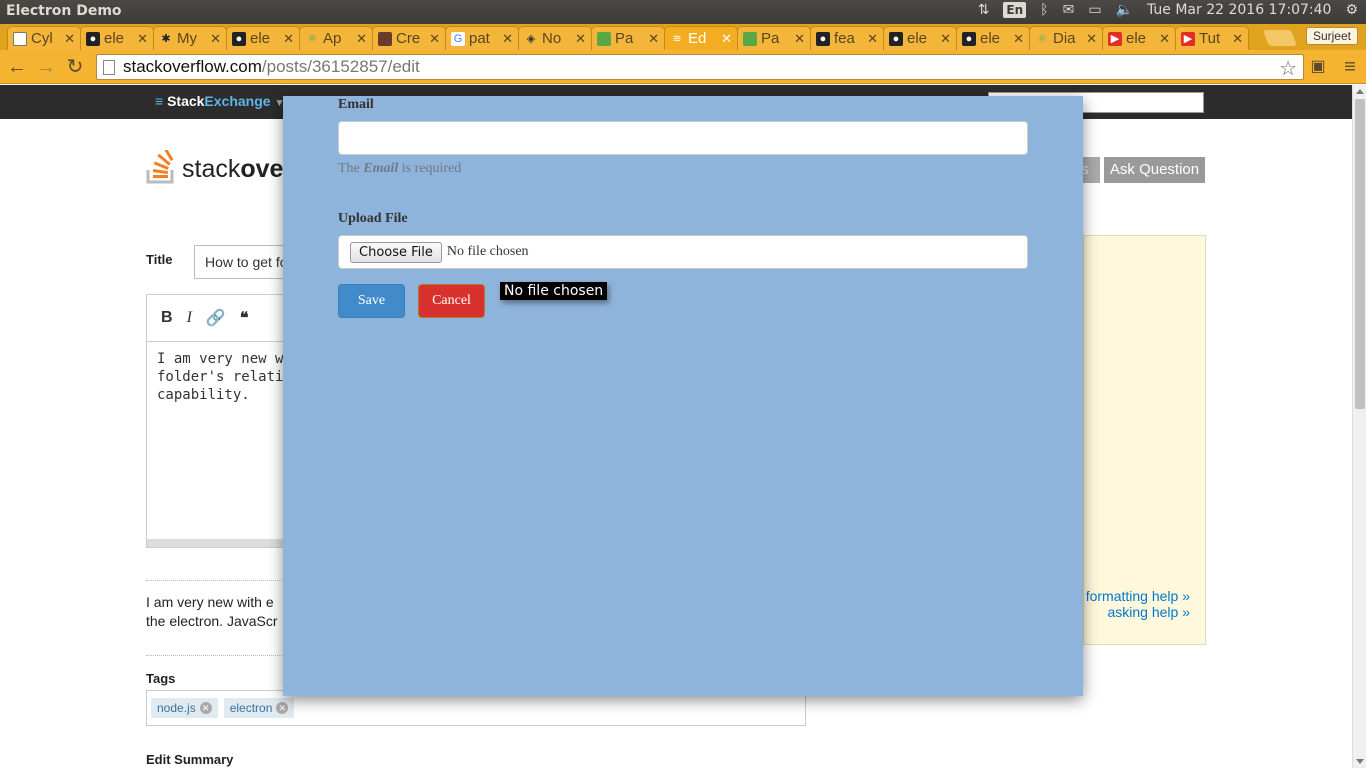 Image resolution: width=1366 pixels, height=768 pixels. Describe the element at coordinates (356, 104) in the screenshot. I see `email-label: Email` at that location.